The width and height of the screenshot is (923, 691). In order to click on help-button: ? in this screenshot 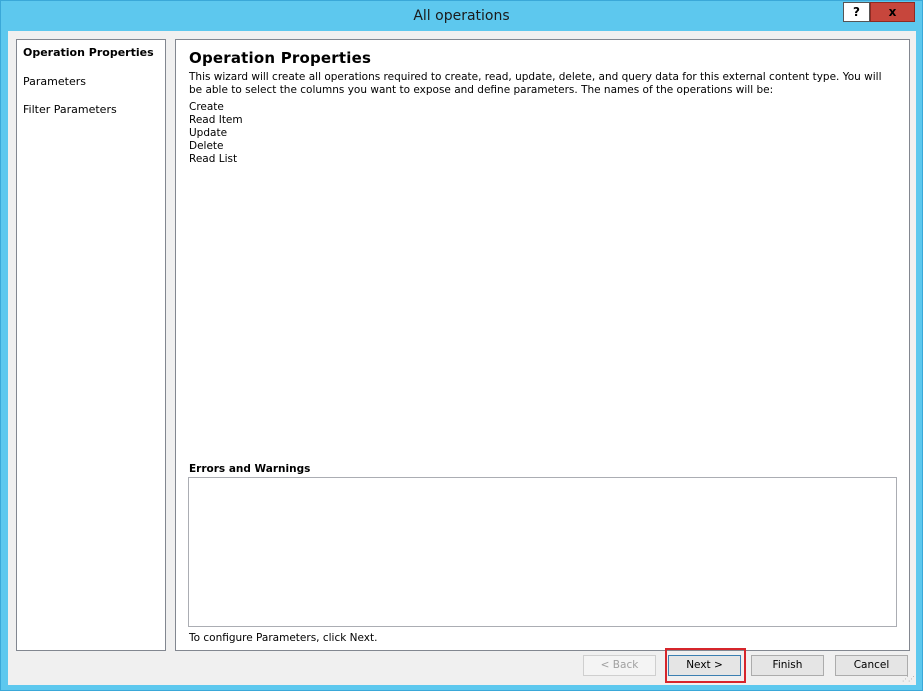, I will do `click(856, 12)`.